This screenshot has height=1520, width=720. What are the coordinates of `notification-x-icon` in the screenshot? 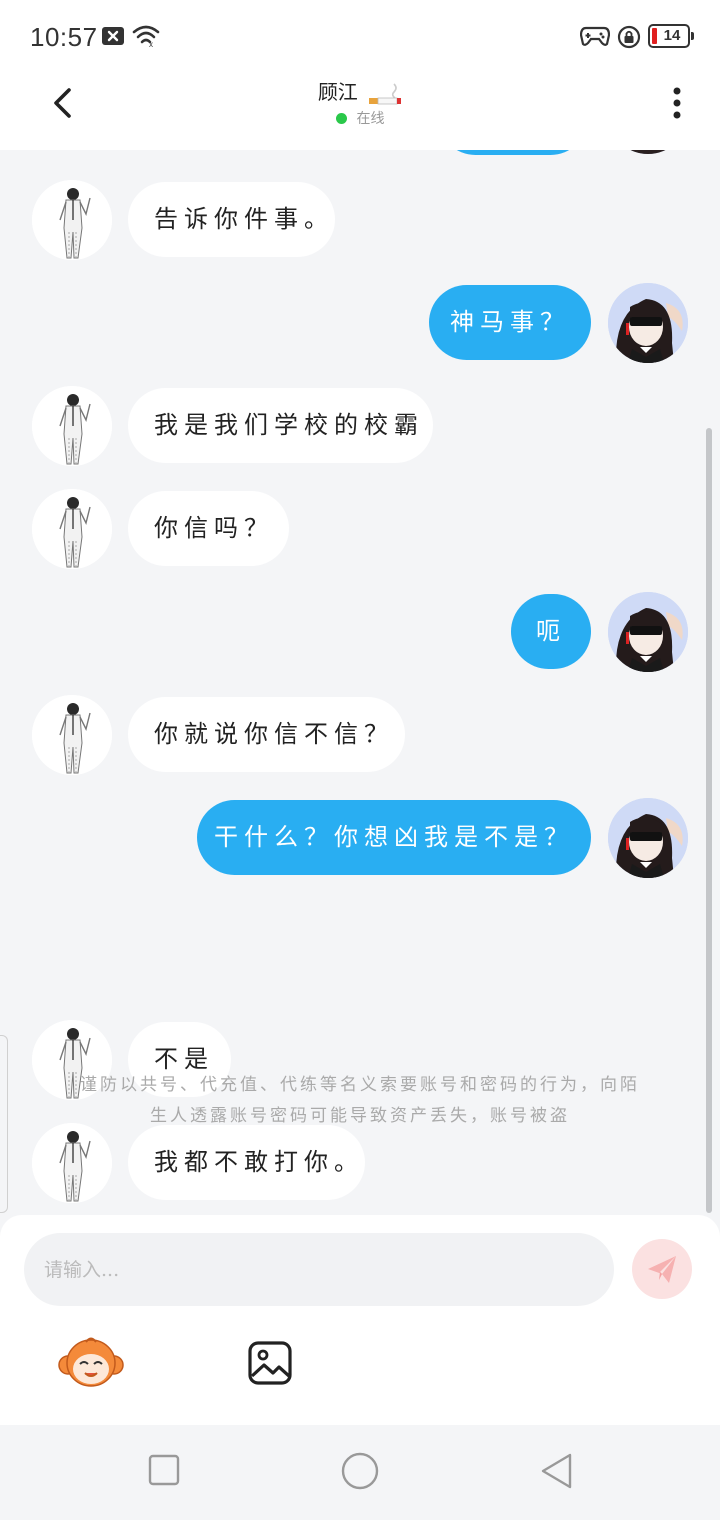 It's located at (113, 36).